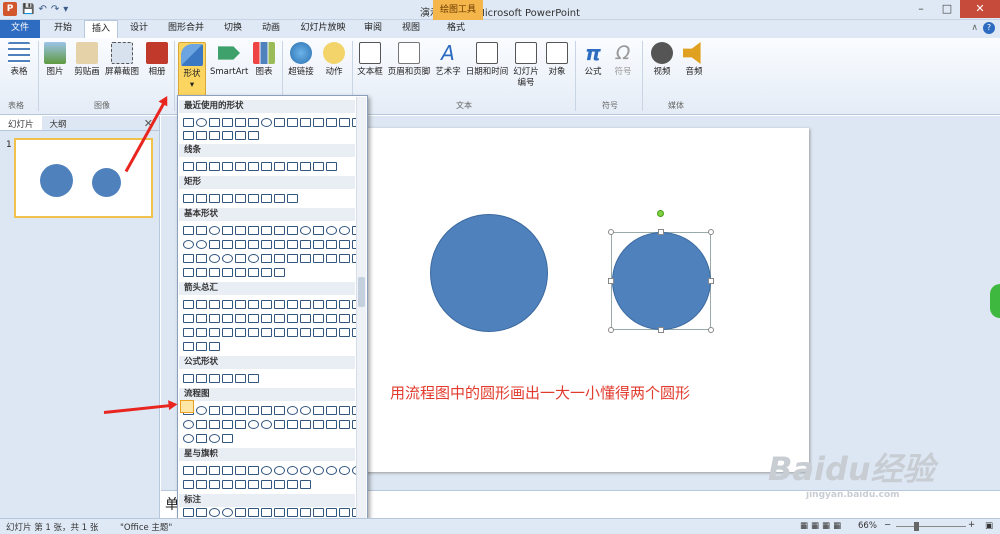 The width and height of the screenshot is (1000, 534). What do you see at coordinates (526, 65) in the screenshot?
I see `slide-number-button: 幻灯片 编号` at bounding box center [526, 65].